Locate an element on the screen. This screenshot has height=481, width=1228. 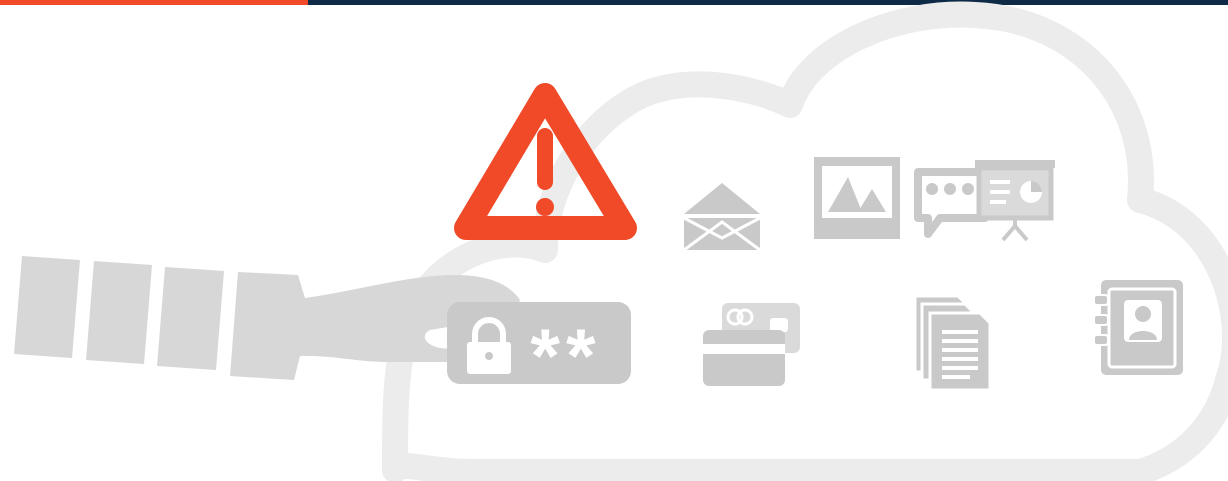
password-field: ** is located at coordinates (539, 350).